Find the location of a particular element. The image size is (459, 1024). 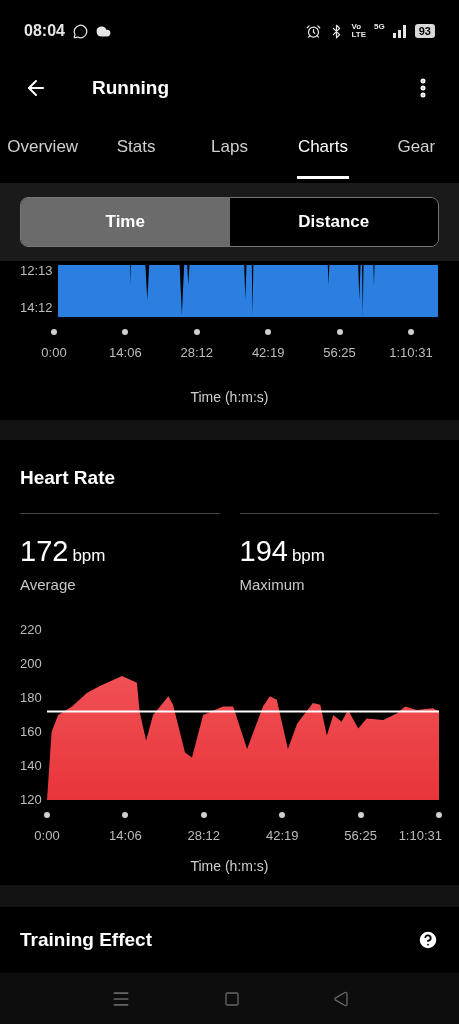

tab: Gear is located at coordinates (414, 150).